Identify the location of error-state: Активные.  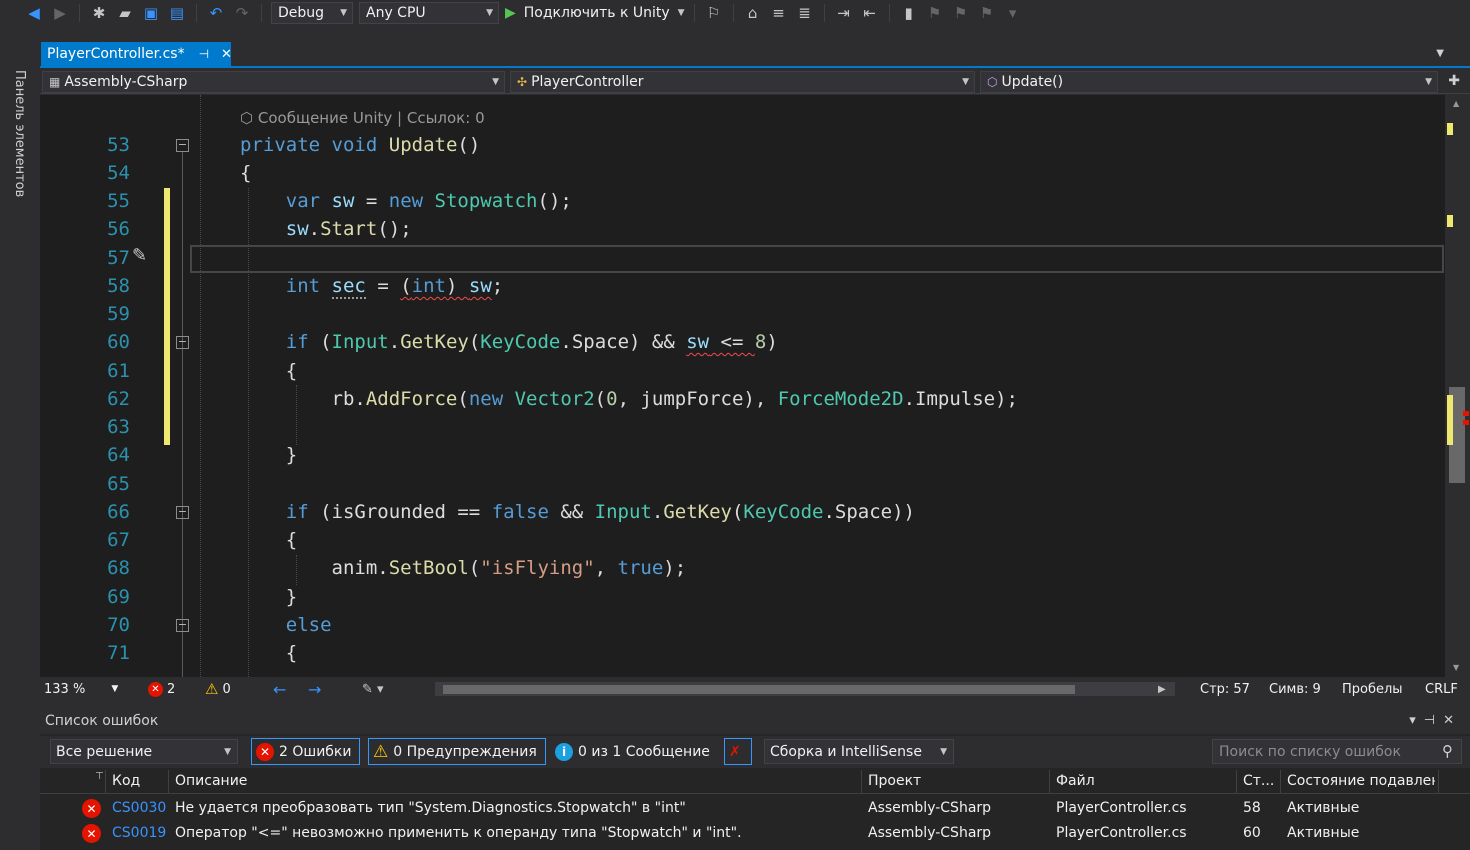
(1323, 808).